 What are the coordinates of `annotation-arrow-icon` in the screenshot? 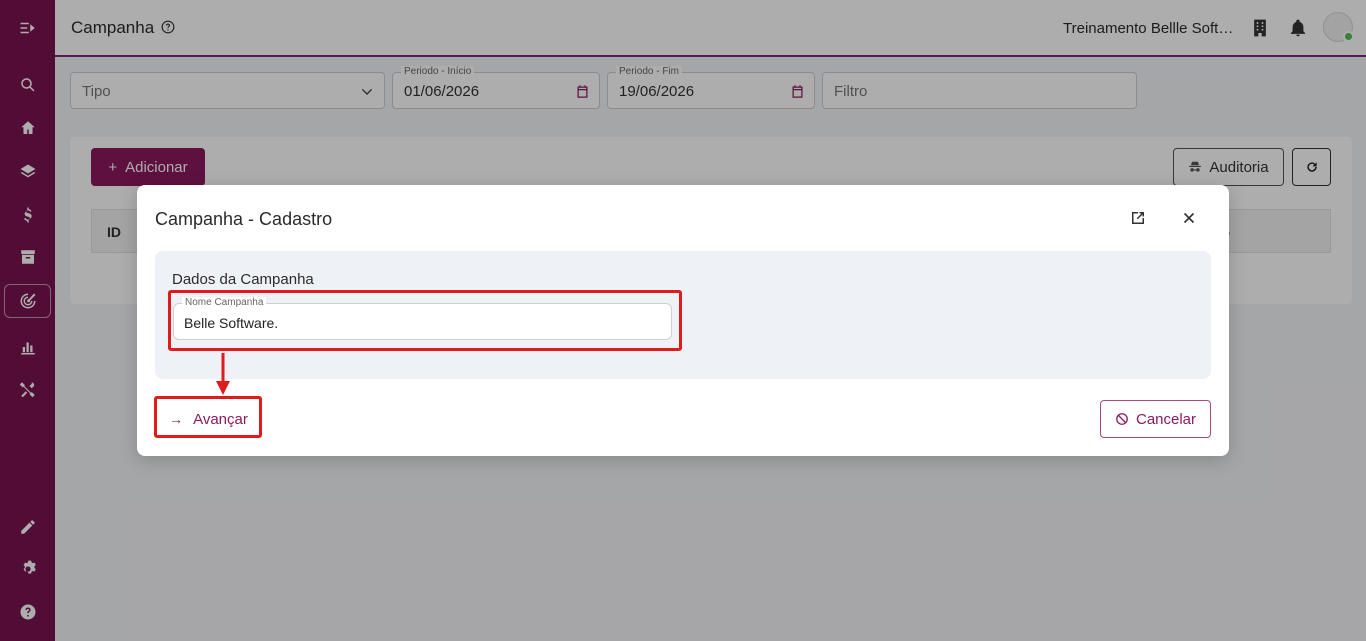 It's located at (223, 374).